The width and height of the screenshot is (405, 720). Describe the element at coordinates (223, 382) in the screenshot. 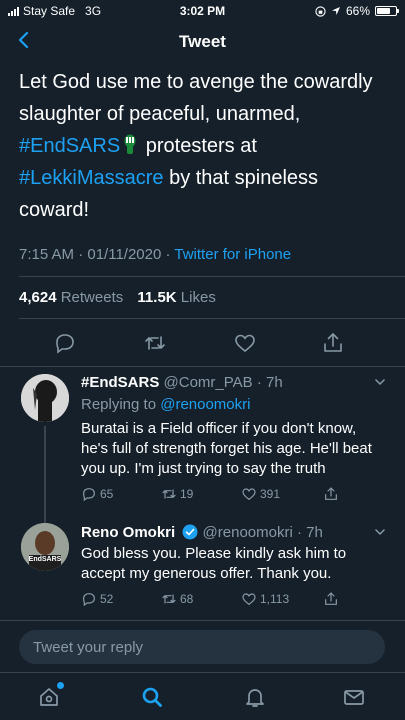

I see `author-handle: @Comr_PAB · 7h` at that location.